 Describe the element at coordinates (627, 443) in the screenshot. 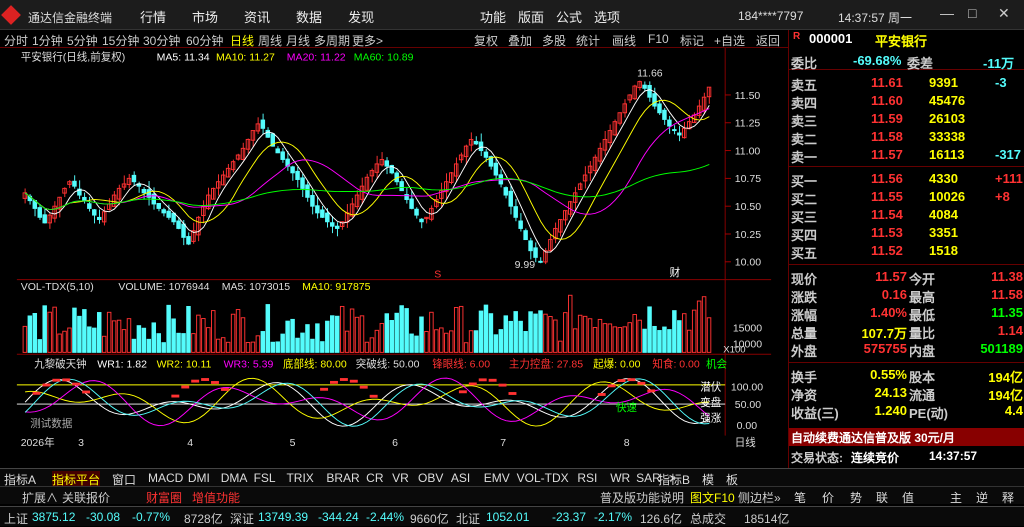

I see `axis-month-8: 8` at that location.